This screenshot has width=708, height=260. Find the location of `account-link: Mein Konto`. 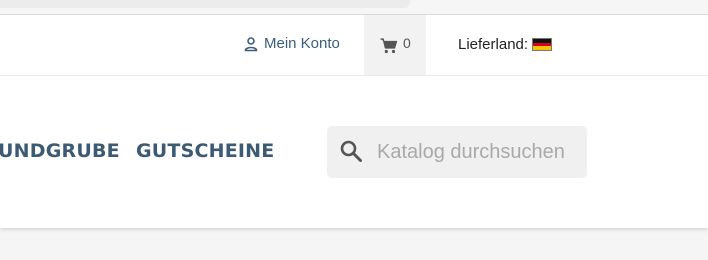

account-link: Mein Konto is located at coordinates (291, 43).